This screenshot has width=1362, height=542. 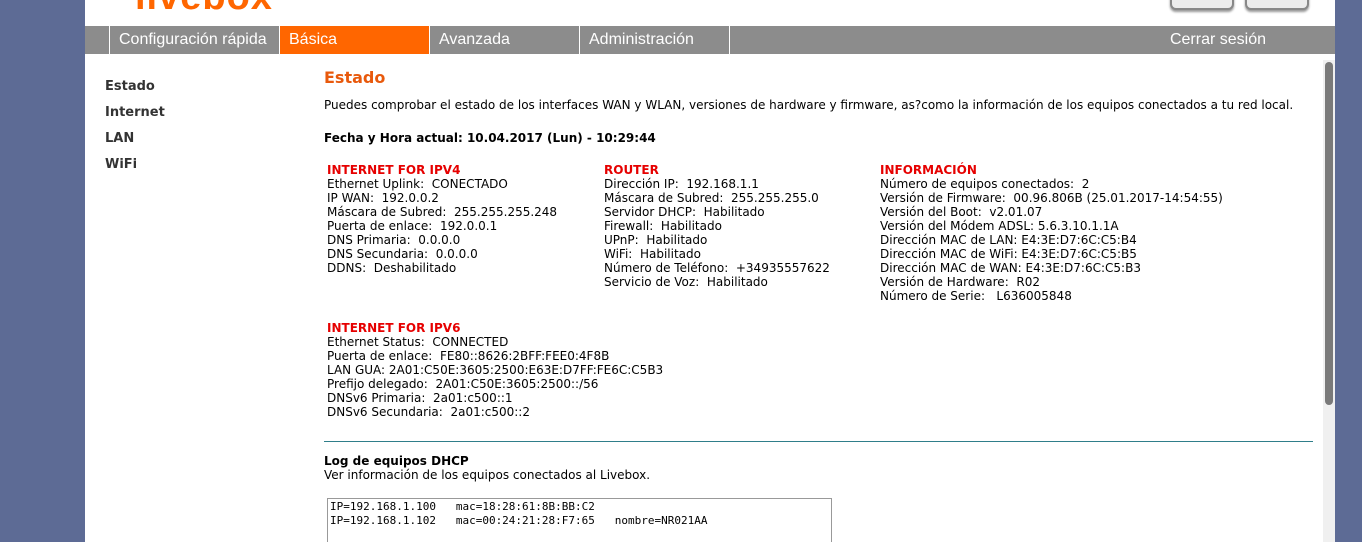 What do you see at coordinates (135, 143) in the screenshot?
I see `sidebar-item-lan: LAN` at bounding box center [135, 143].